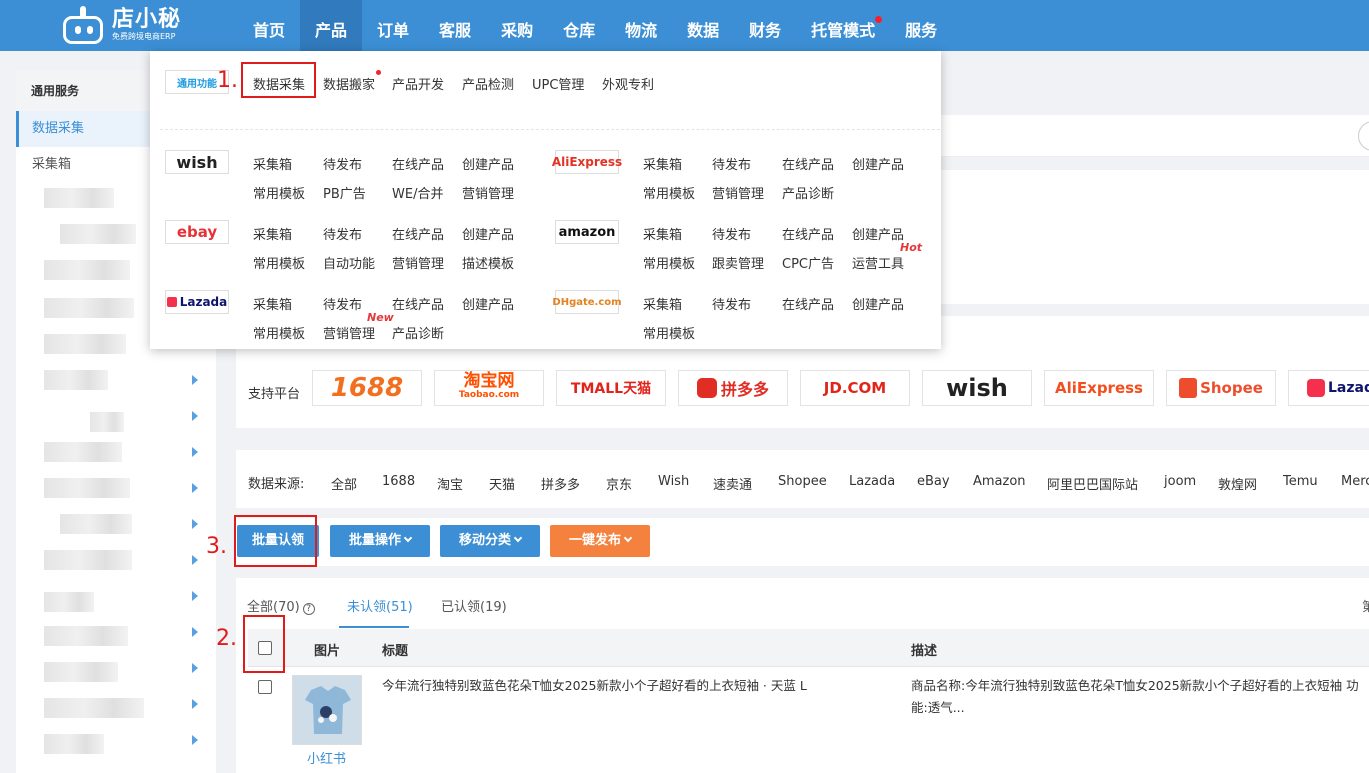 The width and height of the screenshot is (1369, 773). I want to click on wish-pending: 待发布, so click(342, 163).